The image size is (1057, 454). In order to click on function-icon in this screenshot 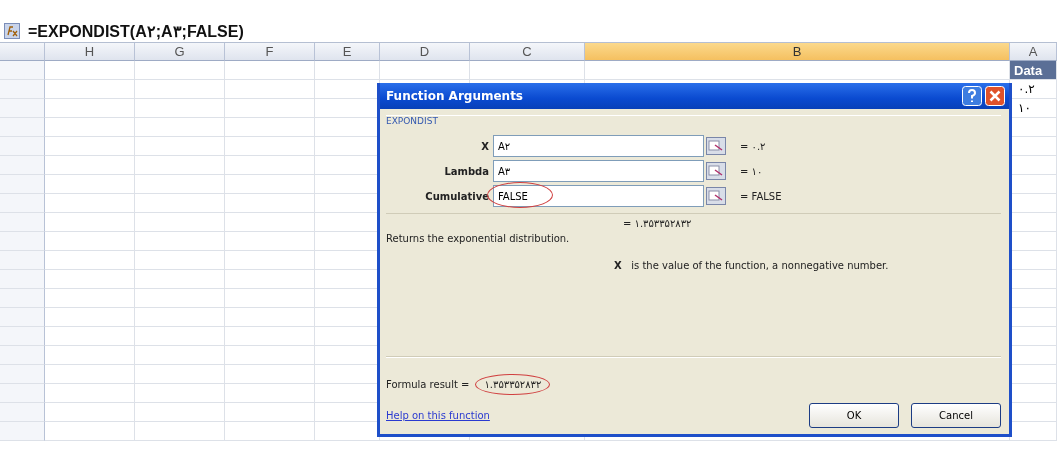, I will do `click(12, 31)`.